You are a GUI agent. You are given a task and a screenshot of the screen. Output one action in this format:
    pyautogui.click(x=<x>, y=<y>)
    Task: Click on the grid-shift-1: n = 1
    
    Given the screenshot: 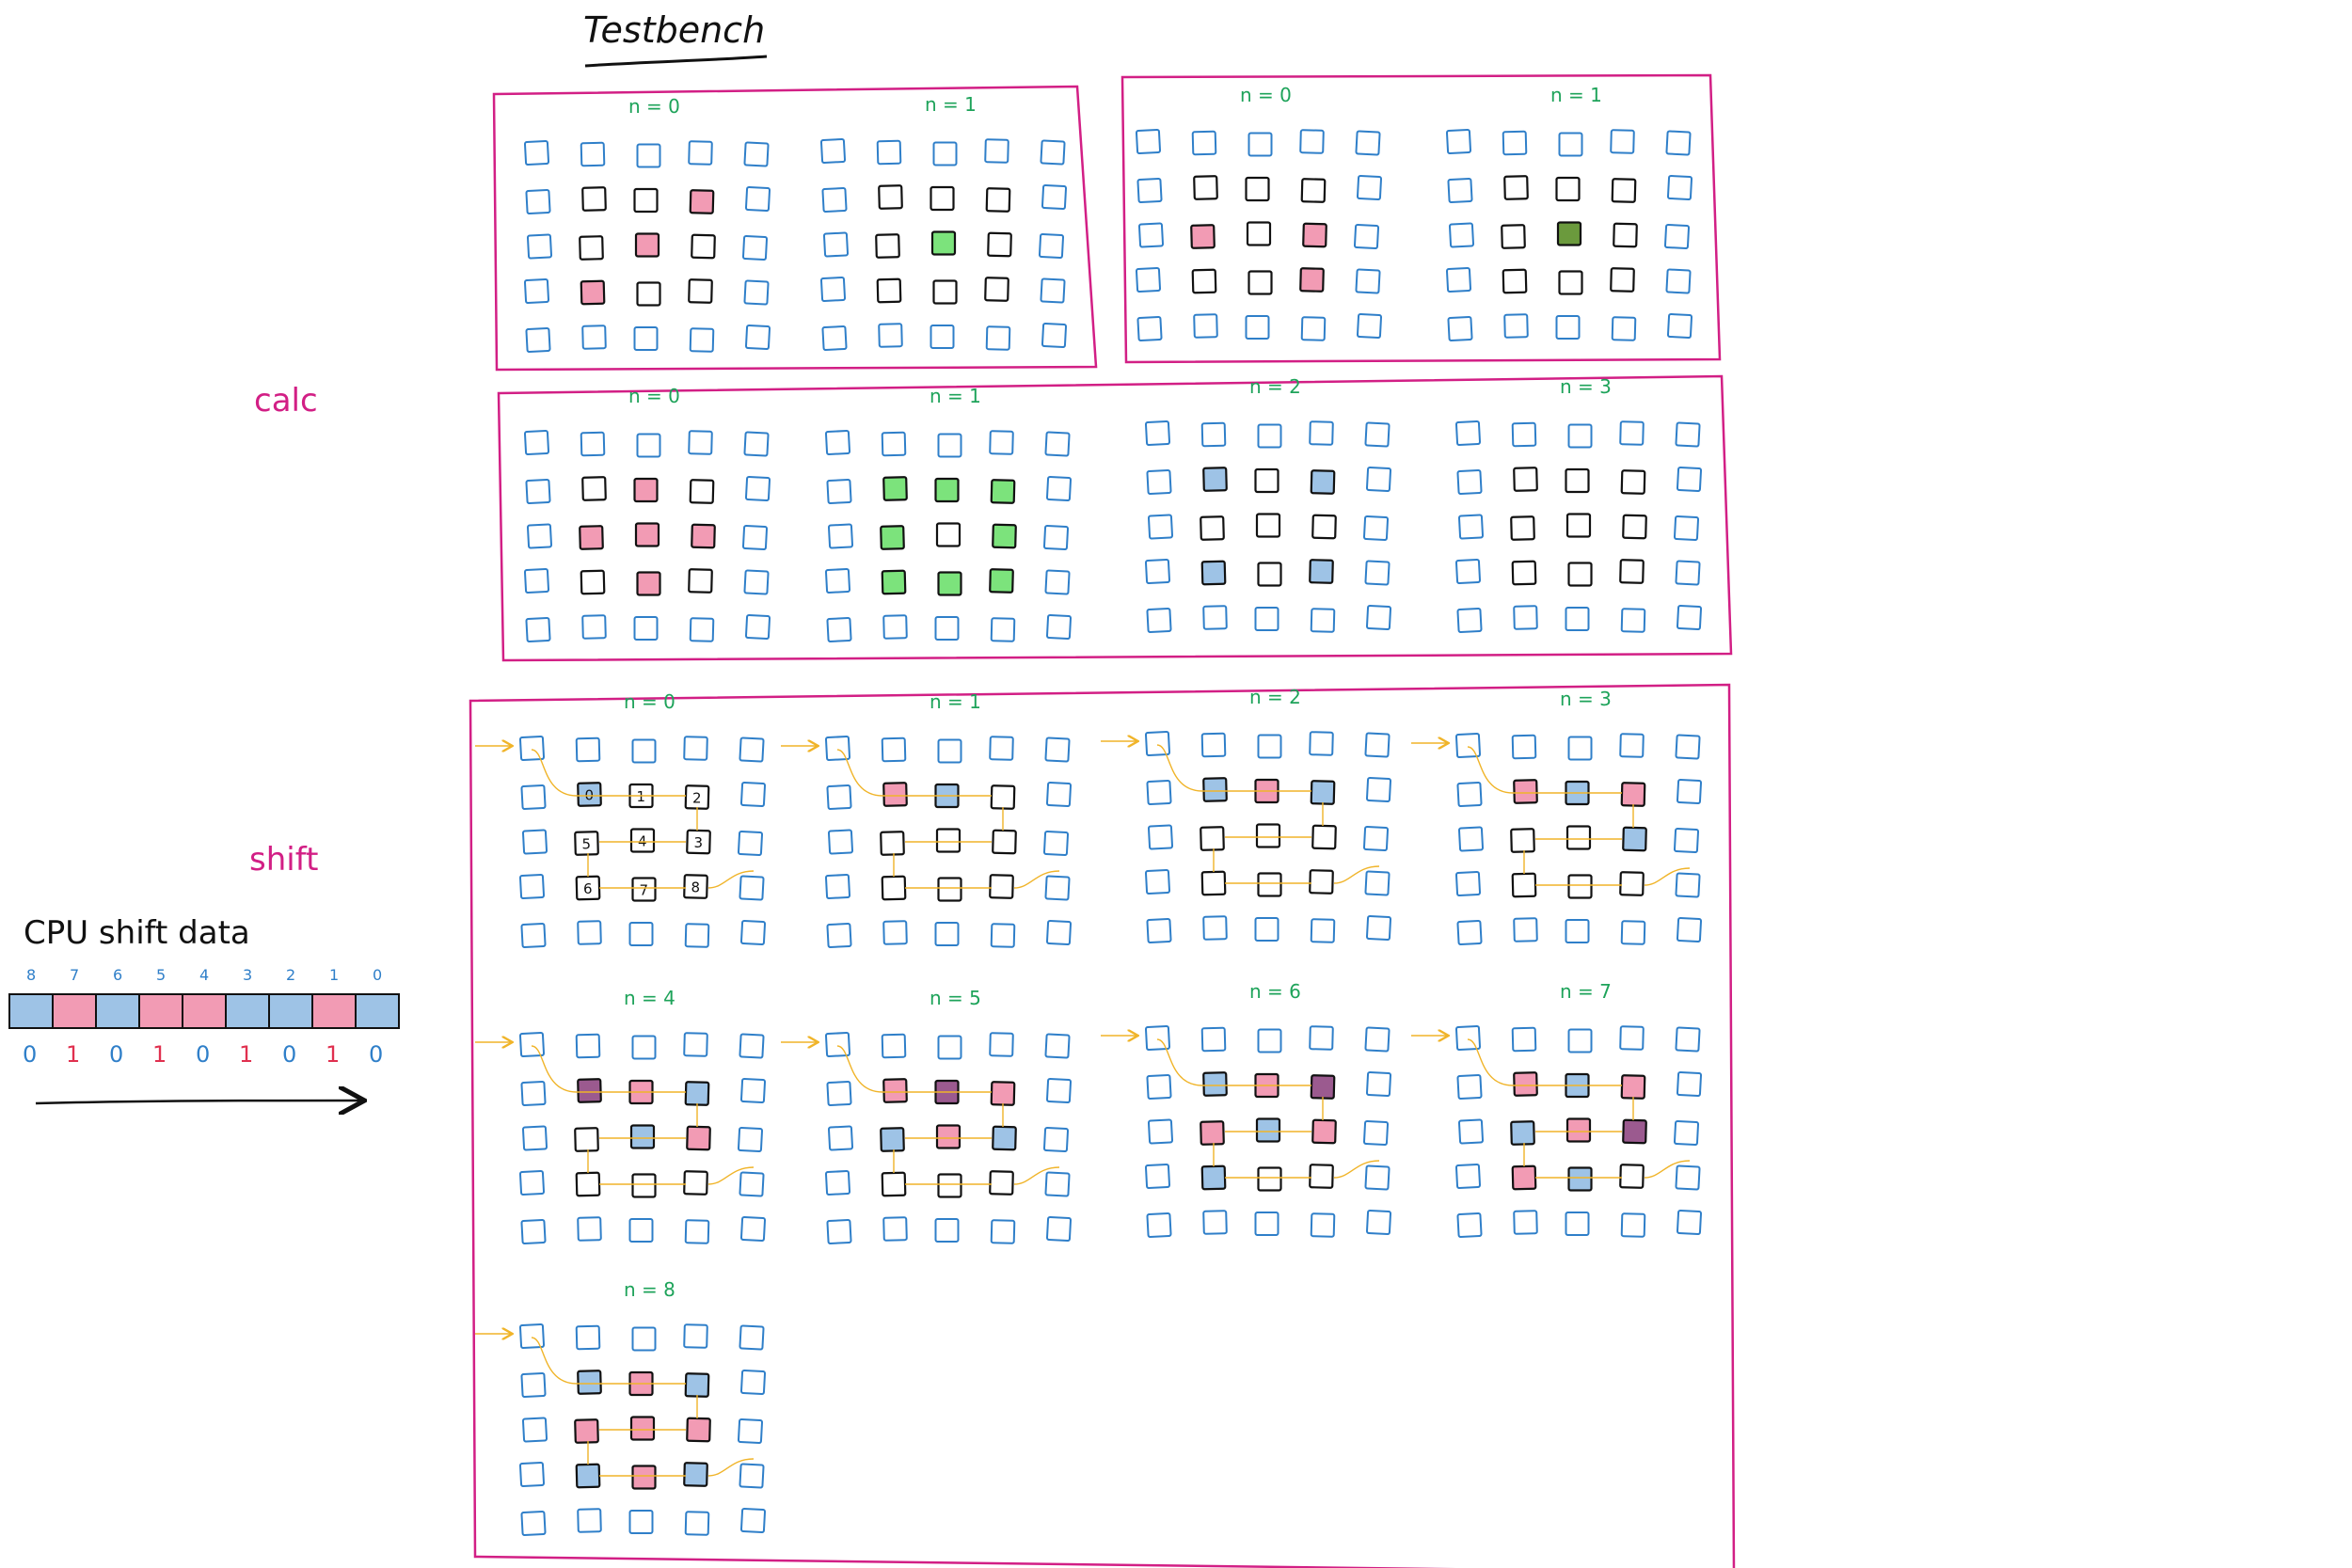 What is the action you would take?
    pyautogui.click(x=927, y=819)
    